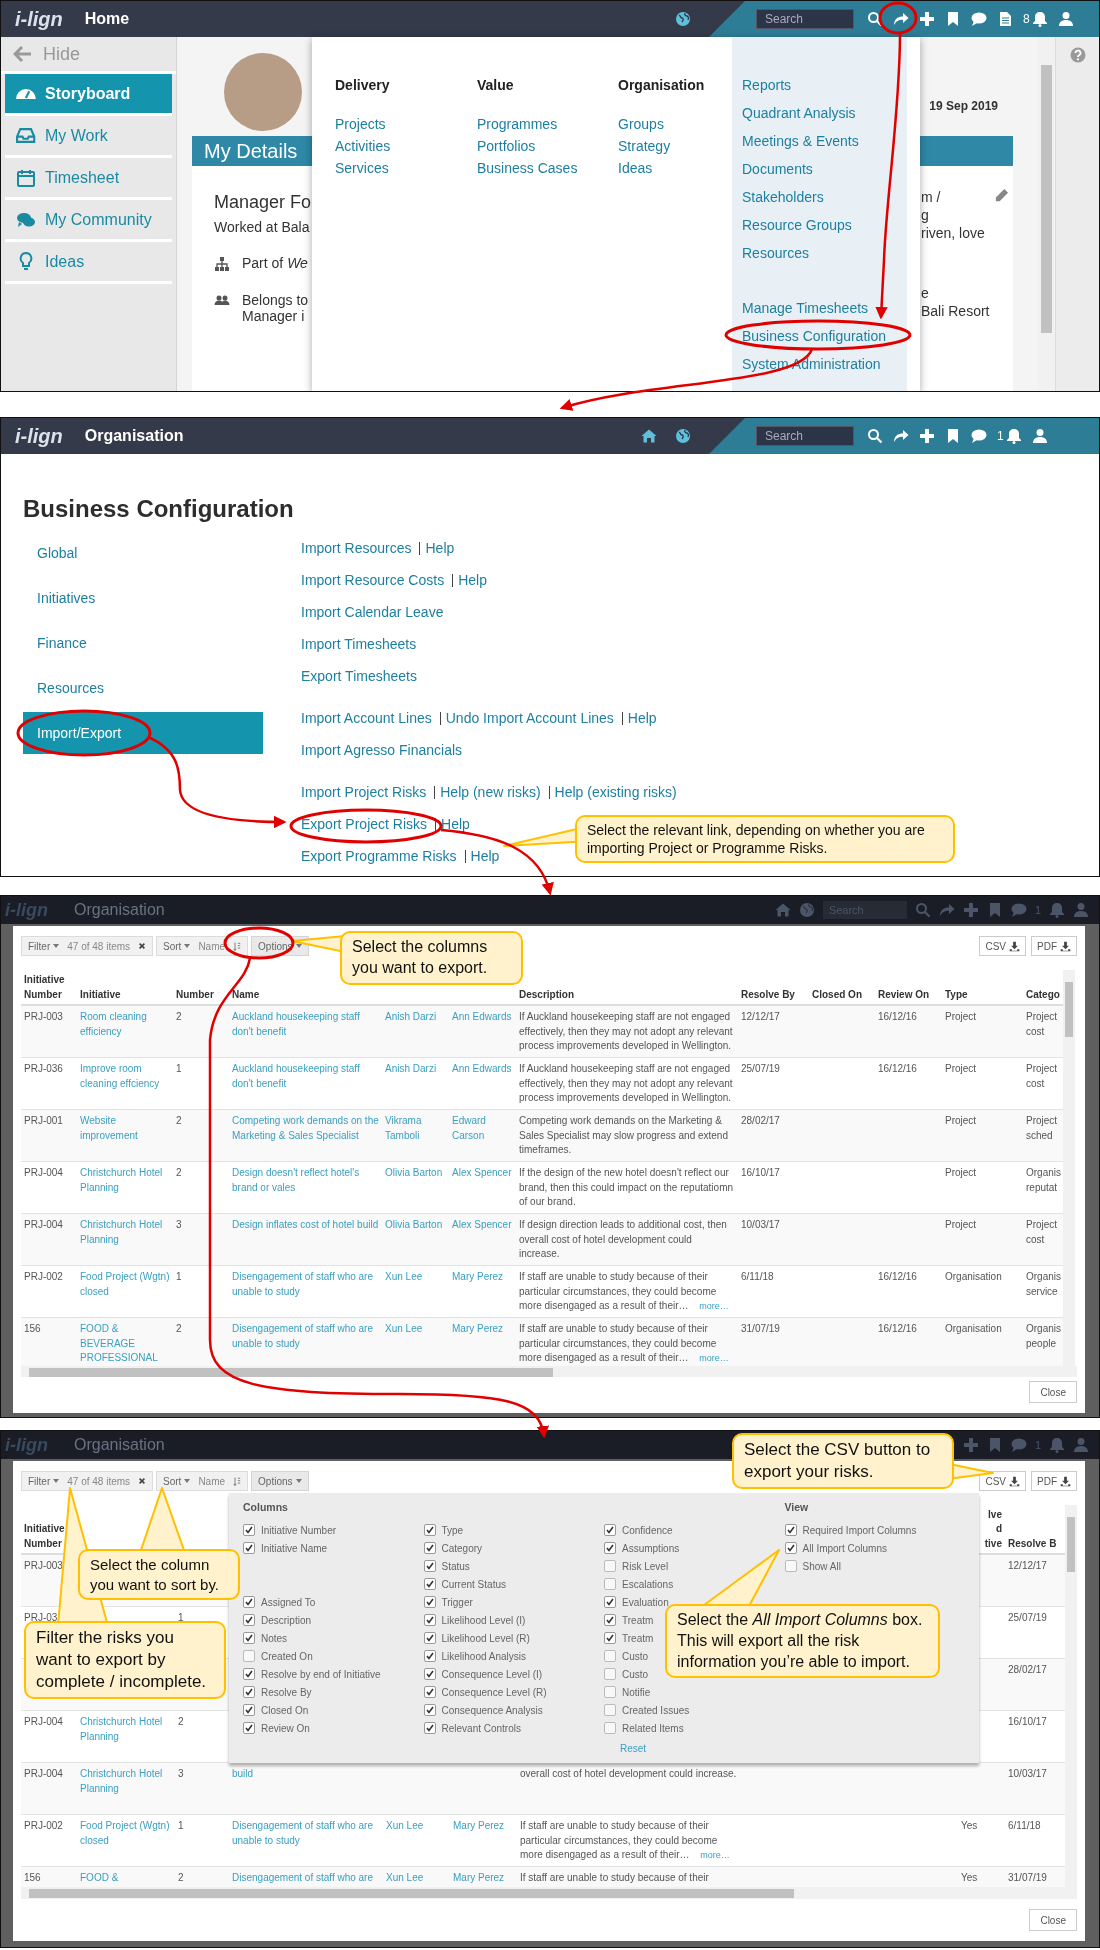 The height and width of the screenshot is (1950, 1100). Describe the element at coordinates (953, 19) in the screenshot. I see `bookmark-icon` at that location.